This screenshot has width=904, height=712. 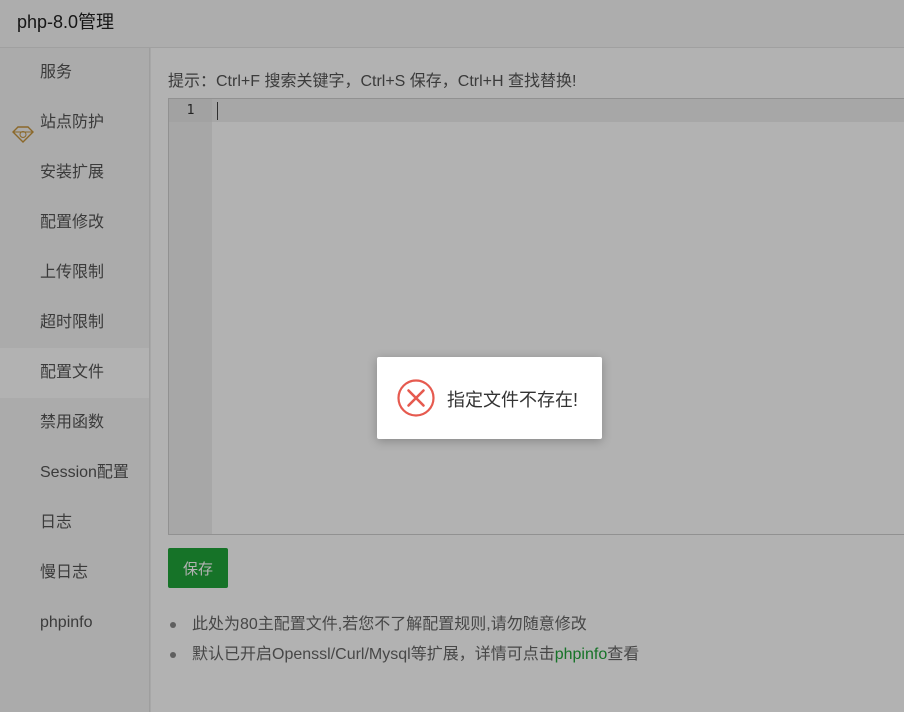 What do you see at coordinates (513, 400) in the screenshot?
I see `toast-message: 指定文件不存在!` at bounding box center [513, 400].